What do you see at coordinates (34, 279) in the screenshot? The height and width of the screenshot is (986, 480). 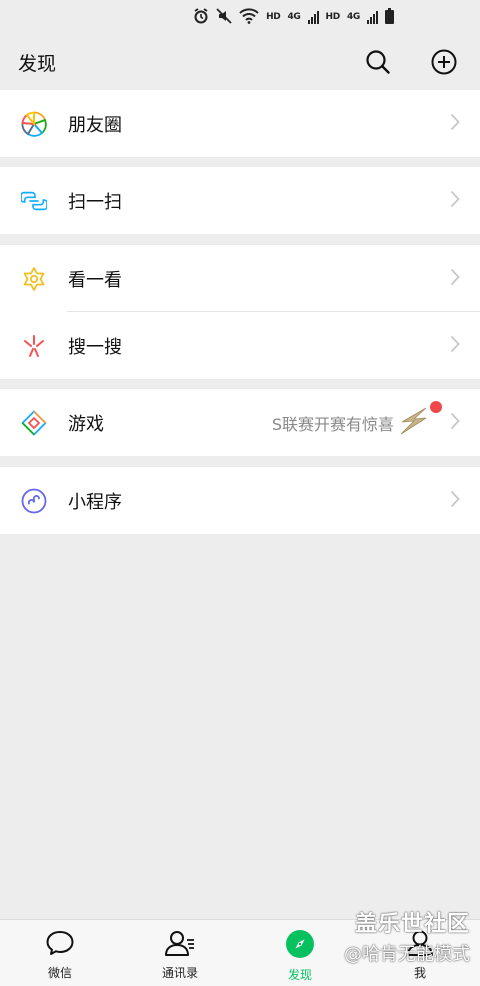 I see `top-stories-icon` at bounding box center [34, 279].